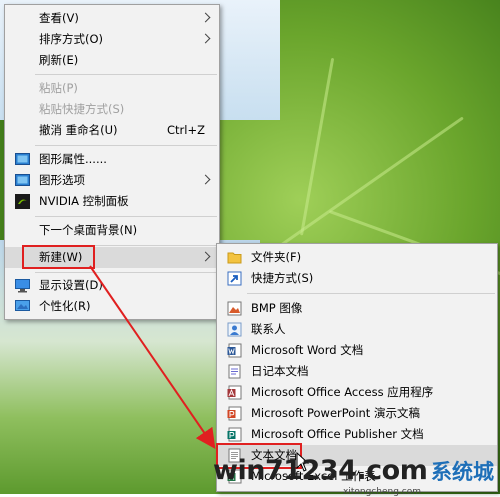 This screenshot has width=500, height=497. I want to click on watermark-subtext: xitongcheng.com, so click(382, 492).